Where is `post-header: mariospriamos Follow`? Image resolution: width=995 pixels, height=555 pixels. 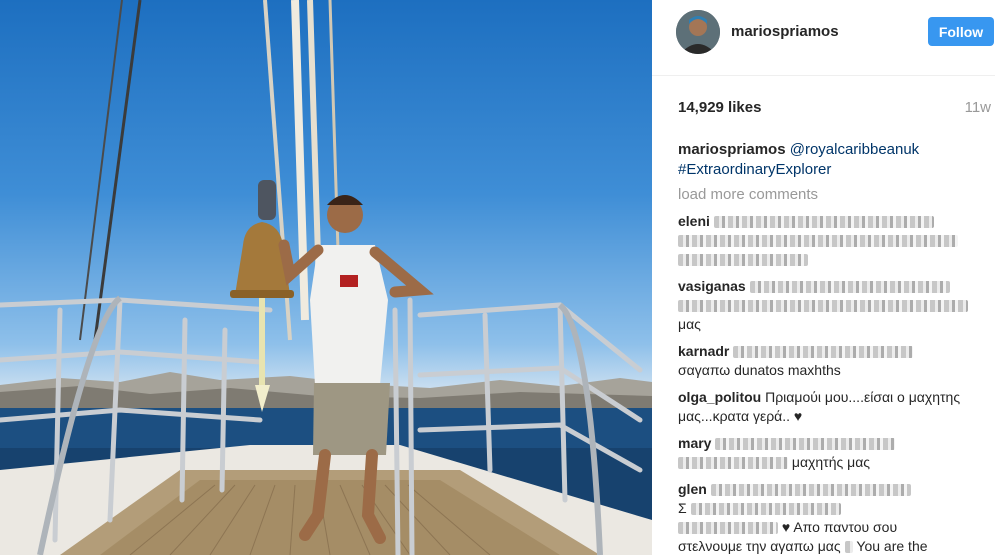 post-header: mariospriamos Follow is located at coordinates (823, 38).